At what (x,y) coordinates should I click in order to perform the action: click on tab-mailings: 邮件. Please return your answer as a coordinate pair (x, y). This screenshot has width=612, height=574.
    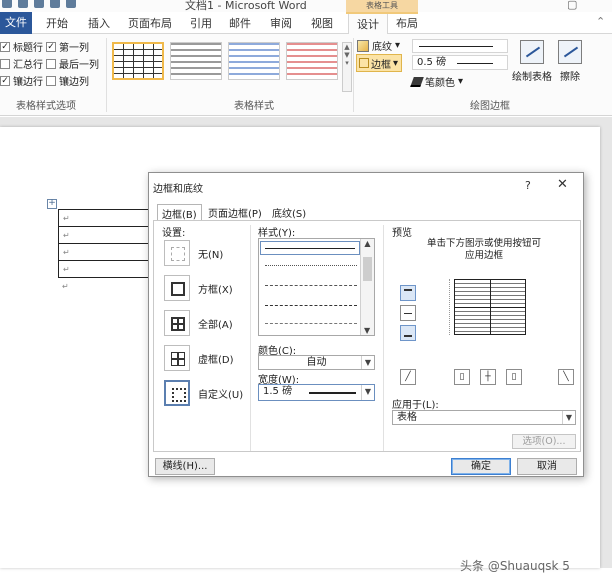
    Looking at the image, I should click on (240, 23).